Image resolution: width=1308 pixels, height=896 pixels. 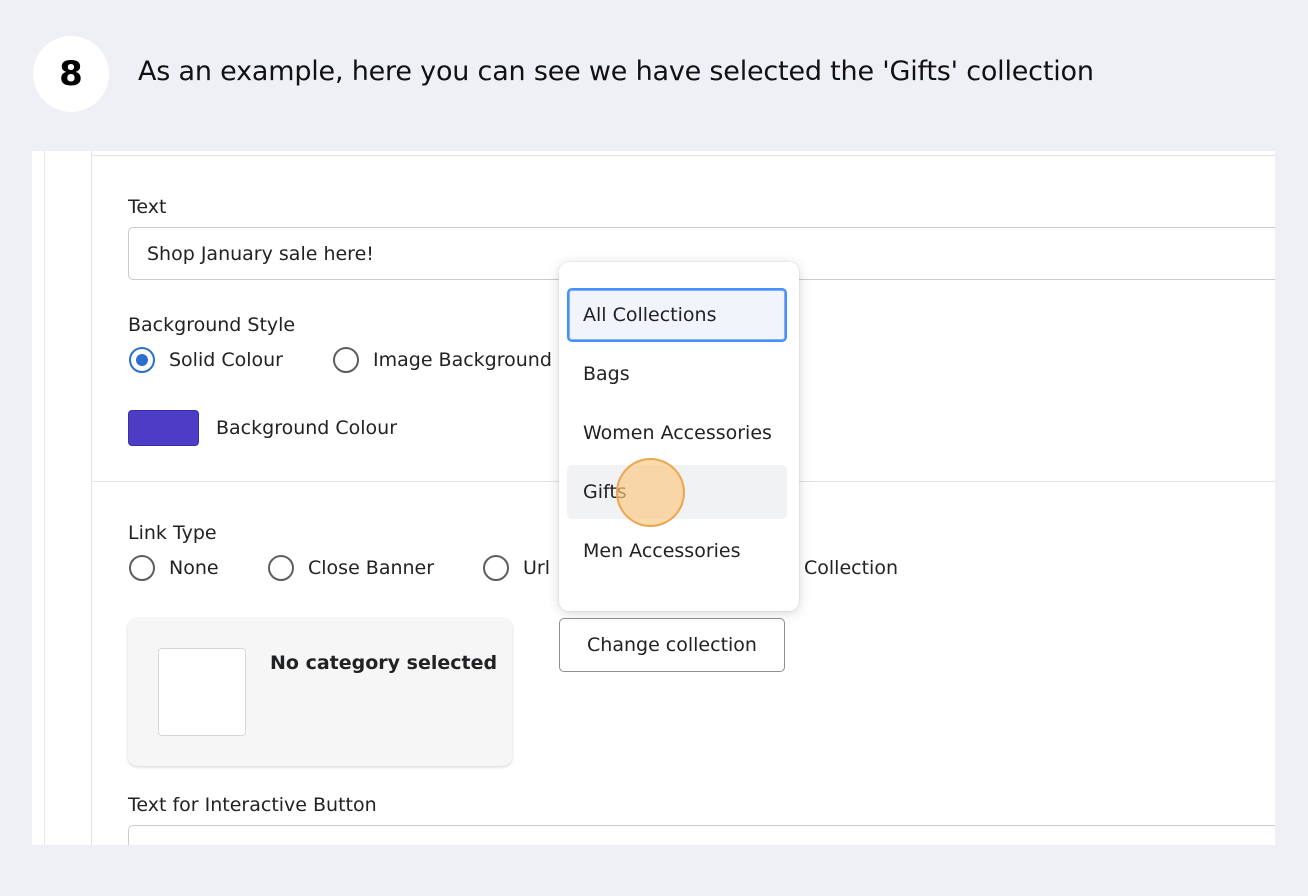 What do you see at coordinates (371, 568) in the screenshot?
I see `radio-link-close-banner-label: Close Banner` at bounding box center [371, 568].